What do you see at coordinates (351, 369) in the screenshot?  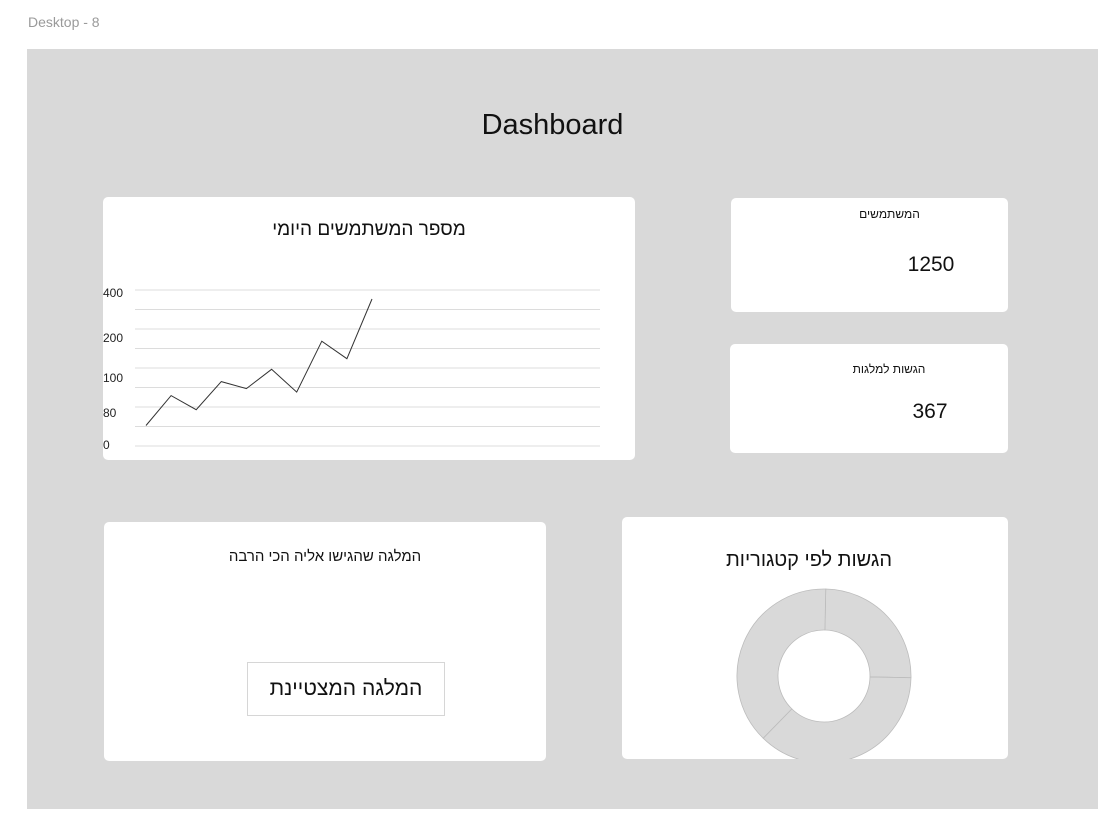 I see `daily-users-line-chart: 400 200 100 80 0` at bounding box center [351, 369].